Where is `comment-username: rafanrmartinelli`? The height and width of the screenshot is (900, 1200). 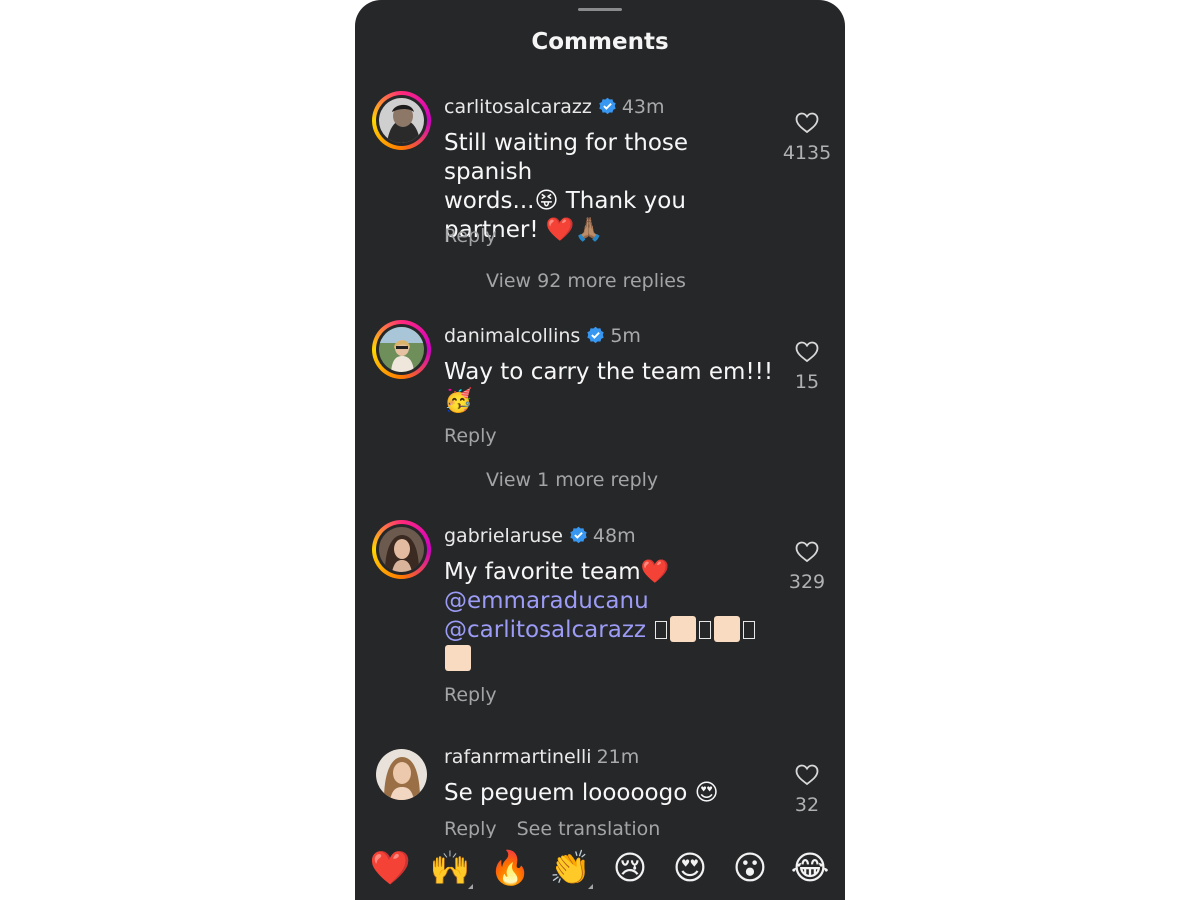 comment-username: rafanrmartinelli is located at coordinates (518, 757).